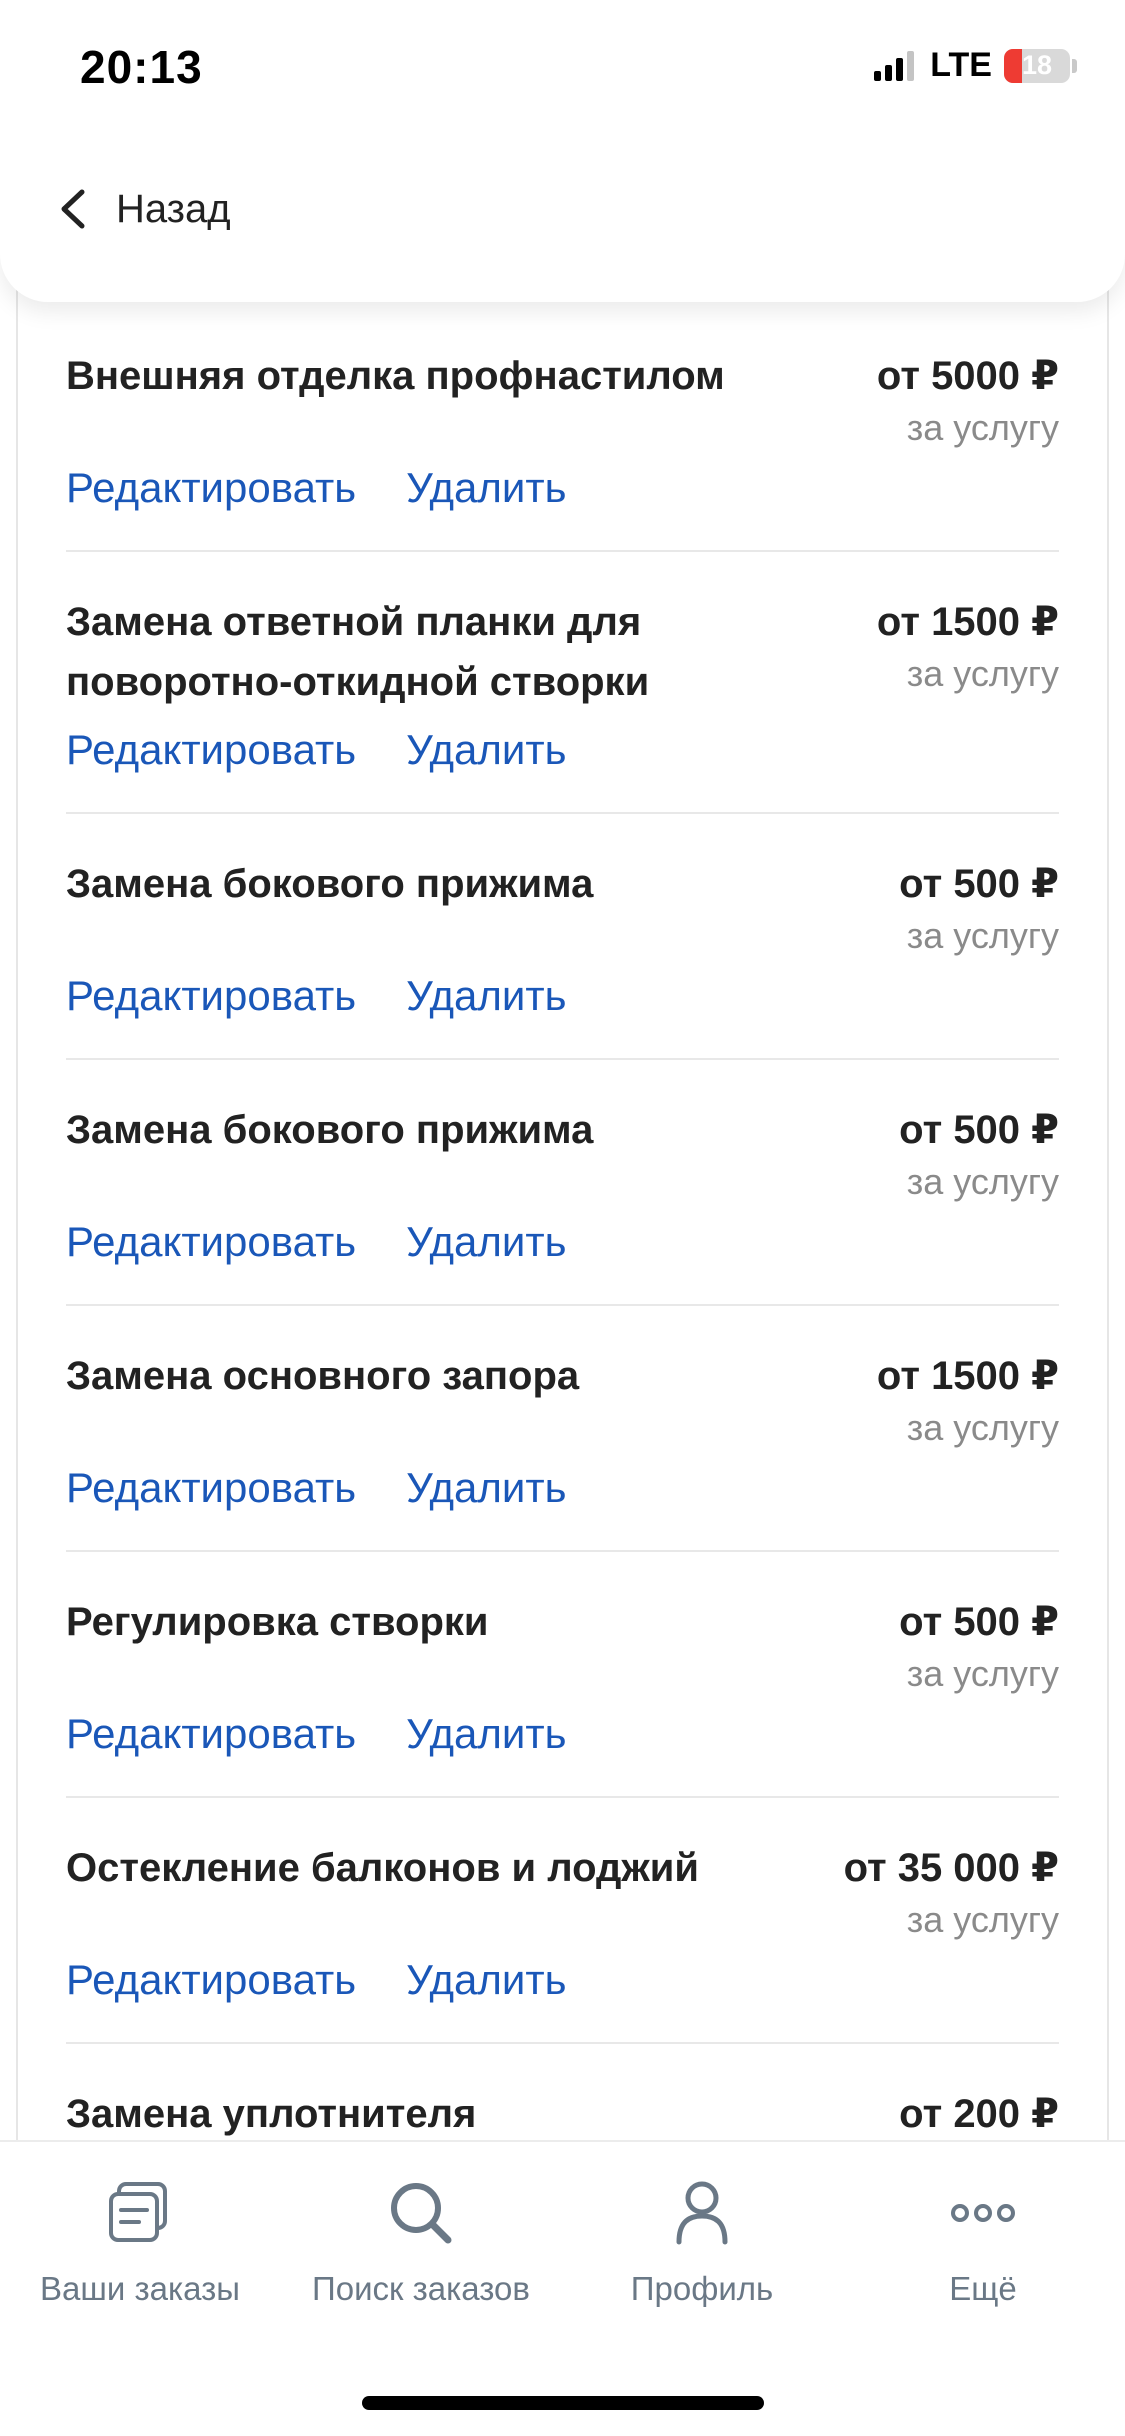 Image resolution: width=1125 pixels, height=2436 pixels. I want to click on network-type: LTE, so click(961, 65).